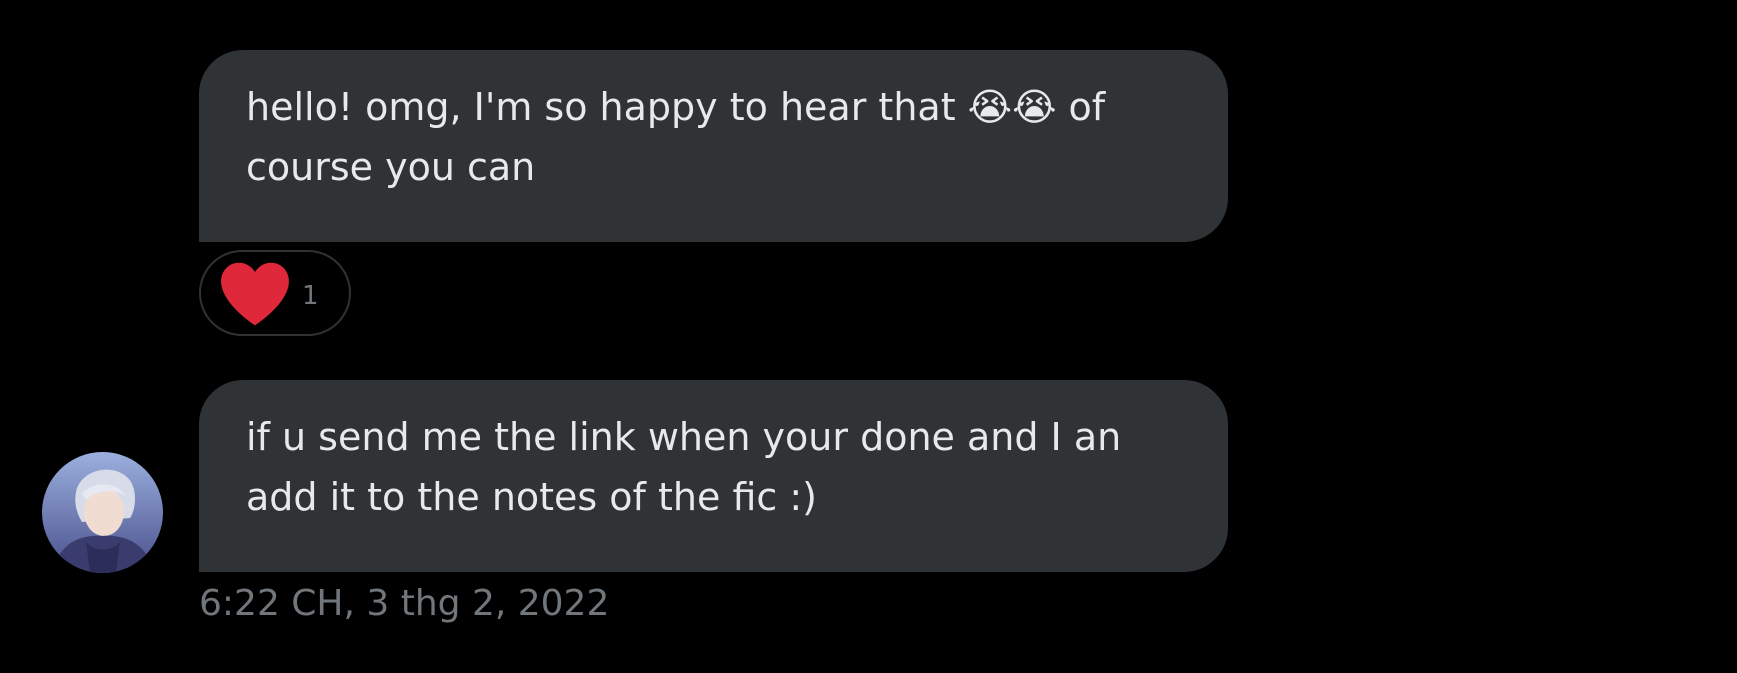  I want to click on reaction-count: 1, so click(310, 296).